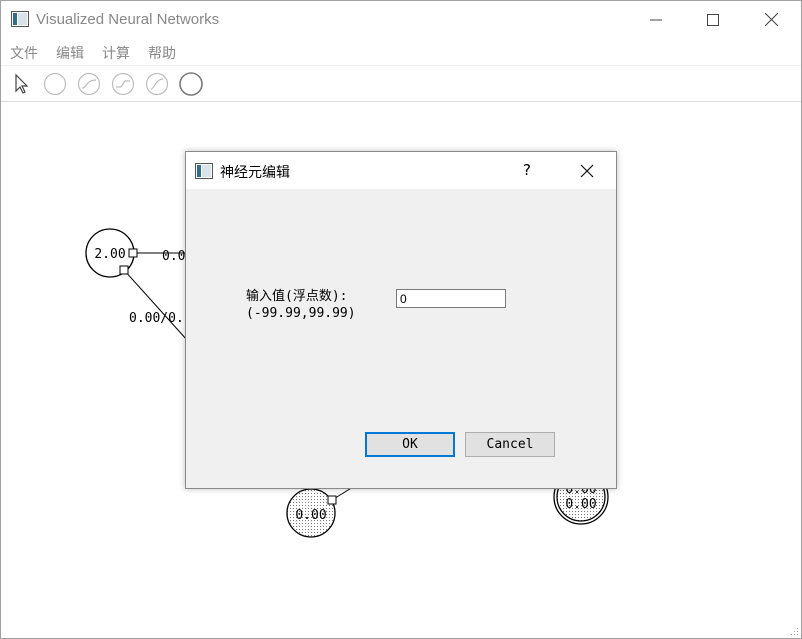 This screenshot has height=639, width=802. Describe the element at coordinates (155, 305) in the screenshot. I see `edge-line` at that location.